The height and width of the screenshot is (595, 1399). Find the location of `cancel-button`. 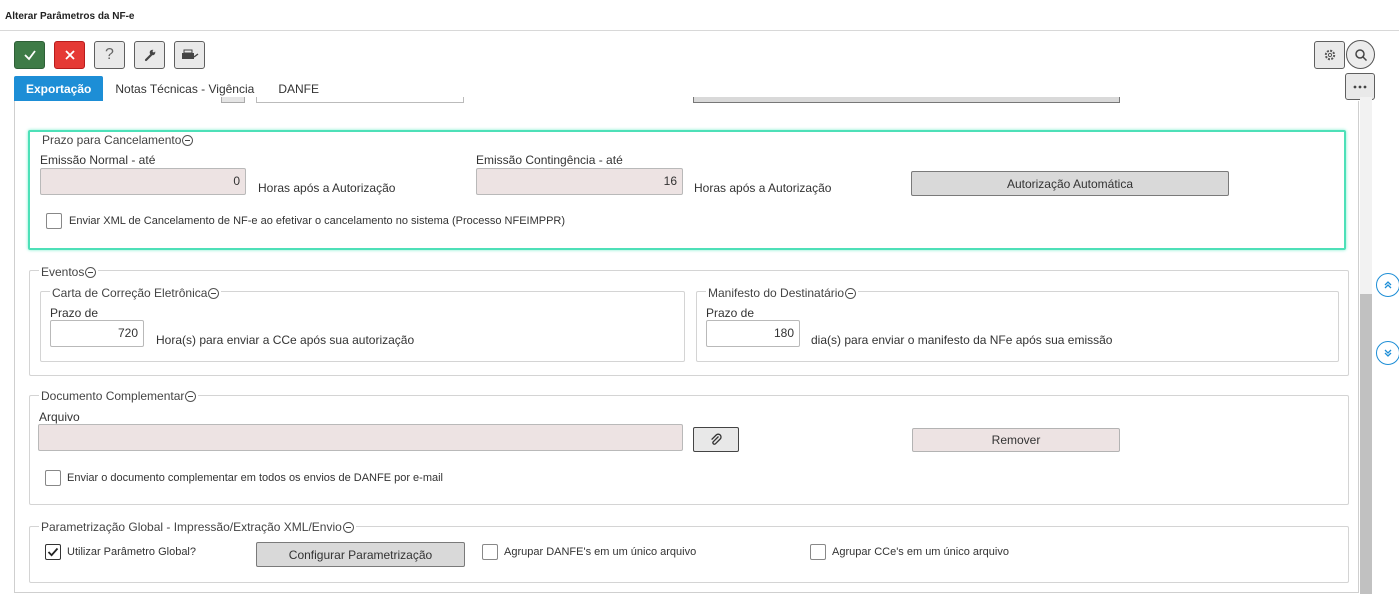

cancel-button is located at coordinates (69, 55).